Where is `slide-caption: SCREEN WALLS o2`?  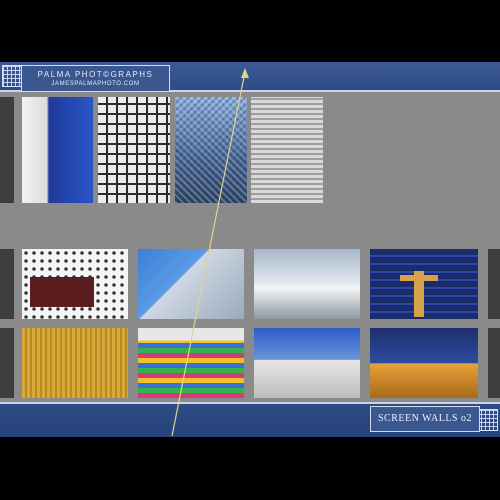 slide-caption: SCREEN WALLS o2 is located at coordinates (425, 419).